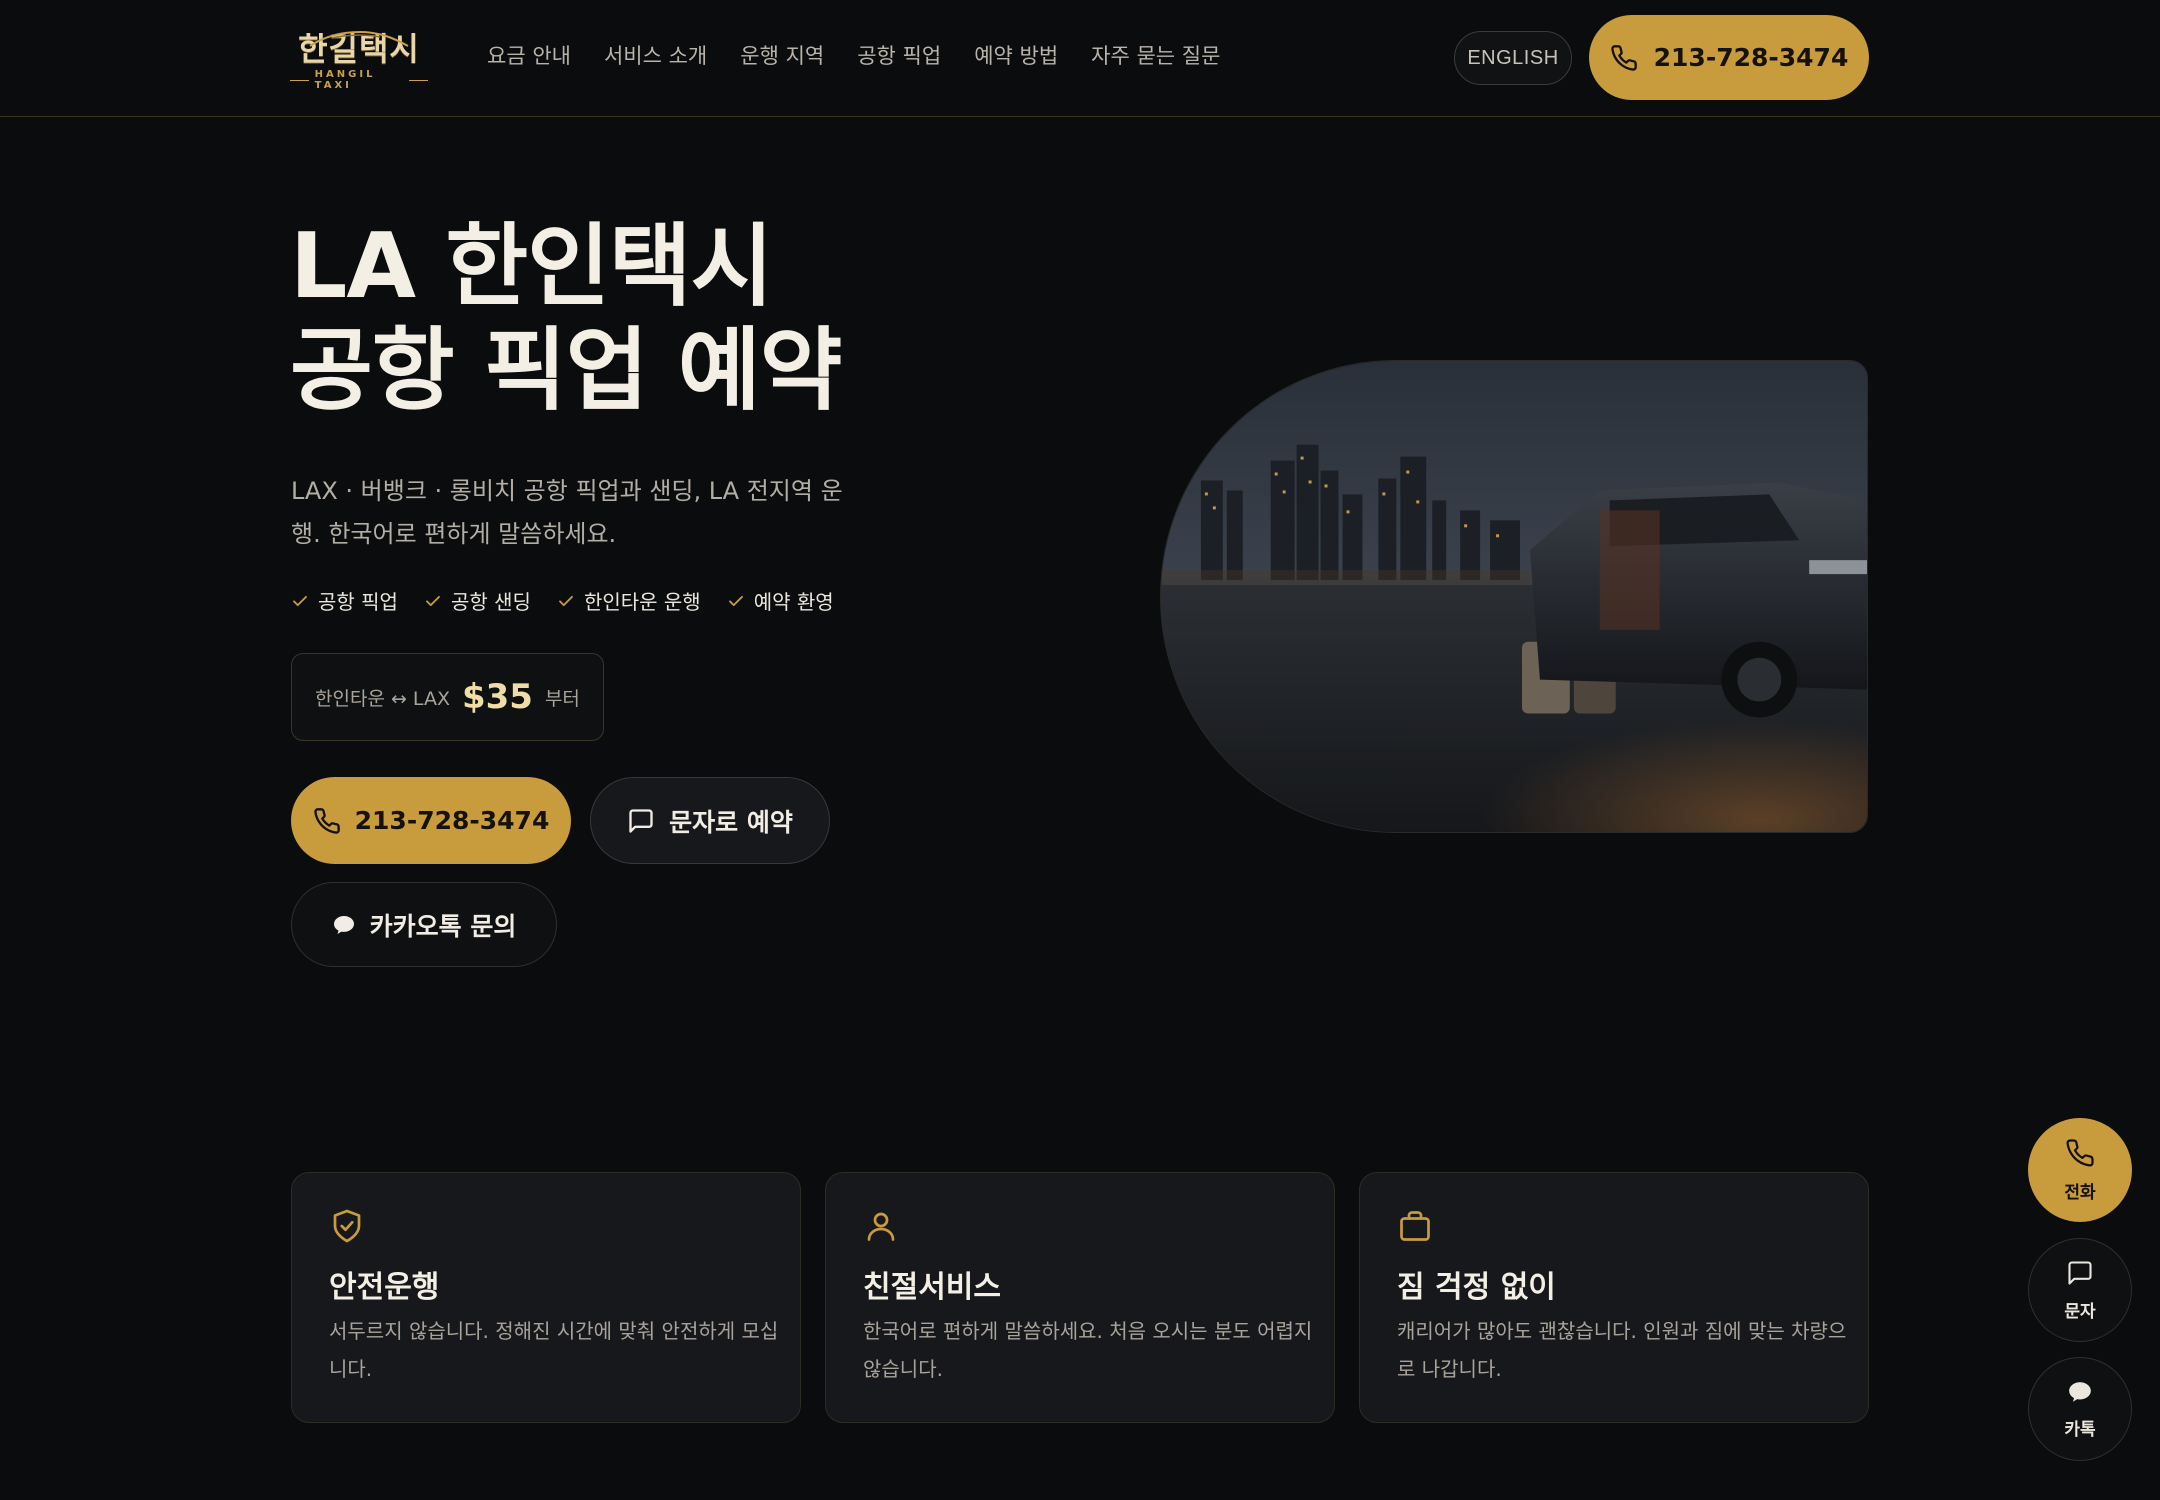 The height and width of the screenshot is (1500, 2160). What do you see at coordinates (443, 926) in the screenshot?
I see `kakao-inquiry-label: 카카오톡 문의` at bounding box center [443, 926].